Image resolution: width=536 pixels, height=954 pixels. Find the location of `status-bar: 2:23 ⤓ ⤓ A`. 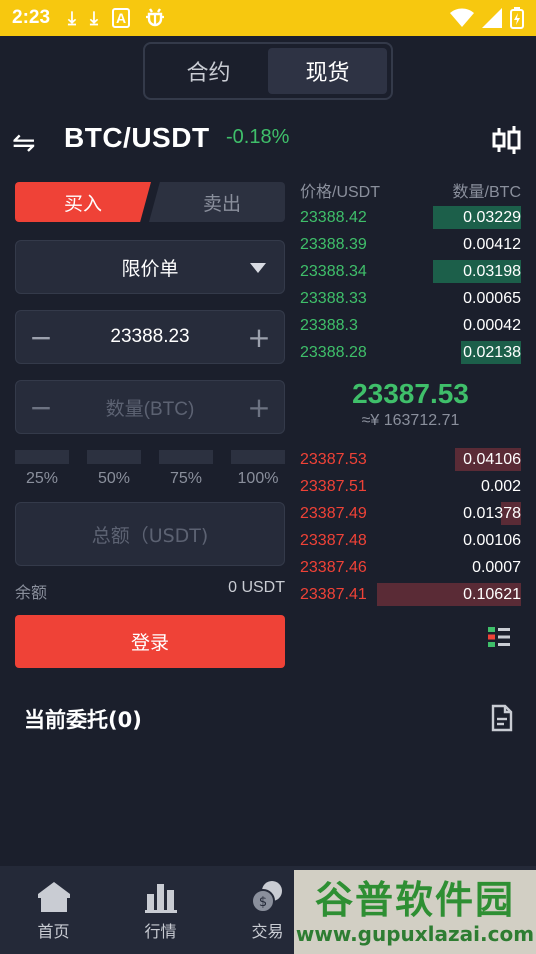

status-bar: 2:23 ⤓ ⤓ A is located at coordinates (268, 18).